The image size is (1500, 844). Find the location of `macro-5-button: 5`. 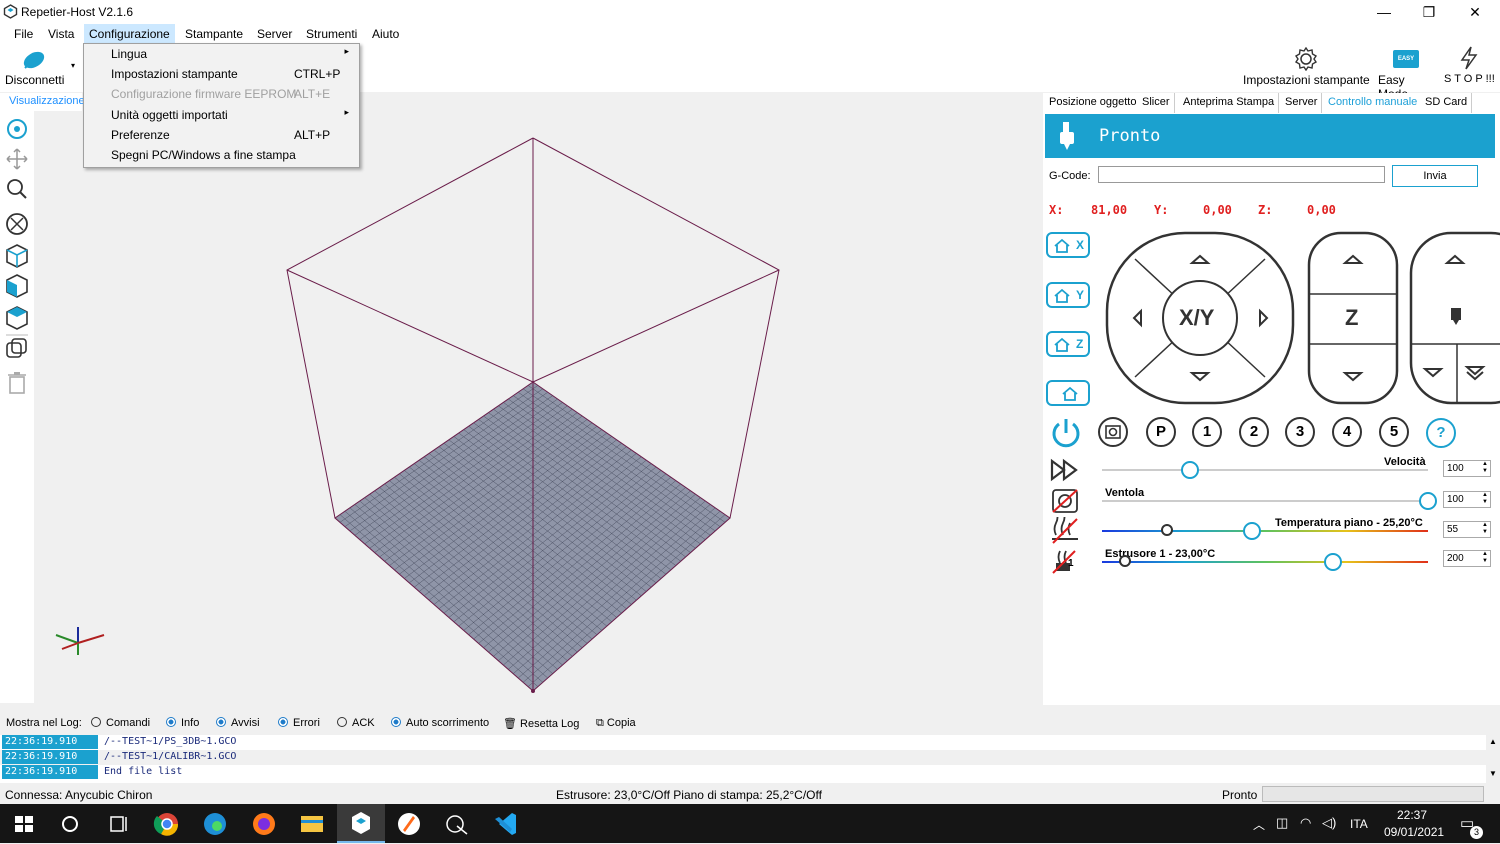

macro-5-button: 5 is located at coordinates (1394, 432).